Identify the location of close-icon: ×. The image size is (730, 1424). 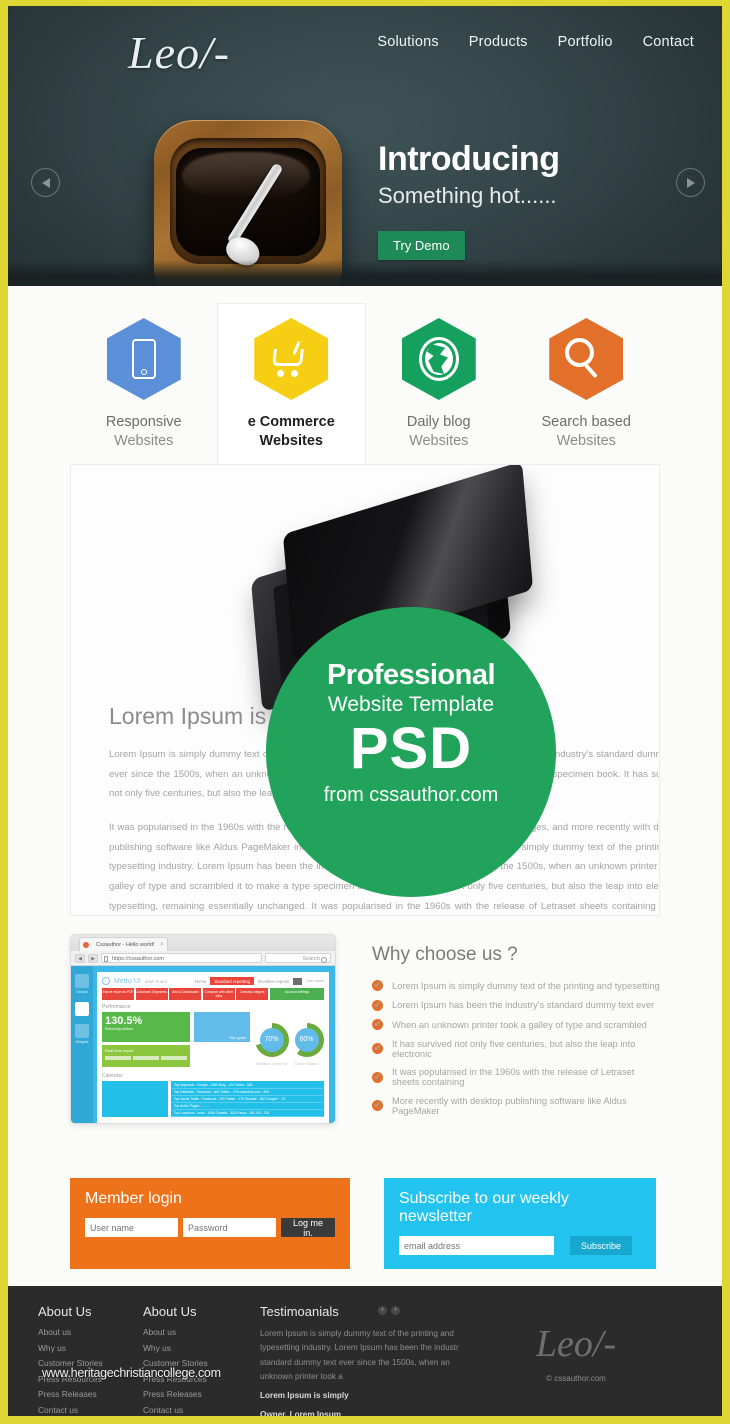
(162, 945).